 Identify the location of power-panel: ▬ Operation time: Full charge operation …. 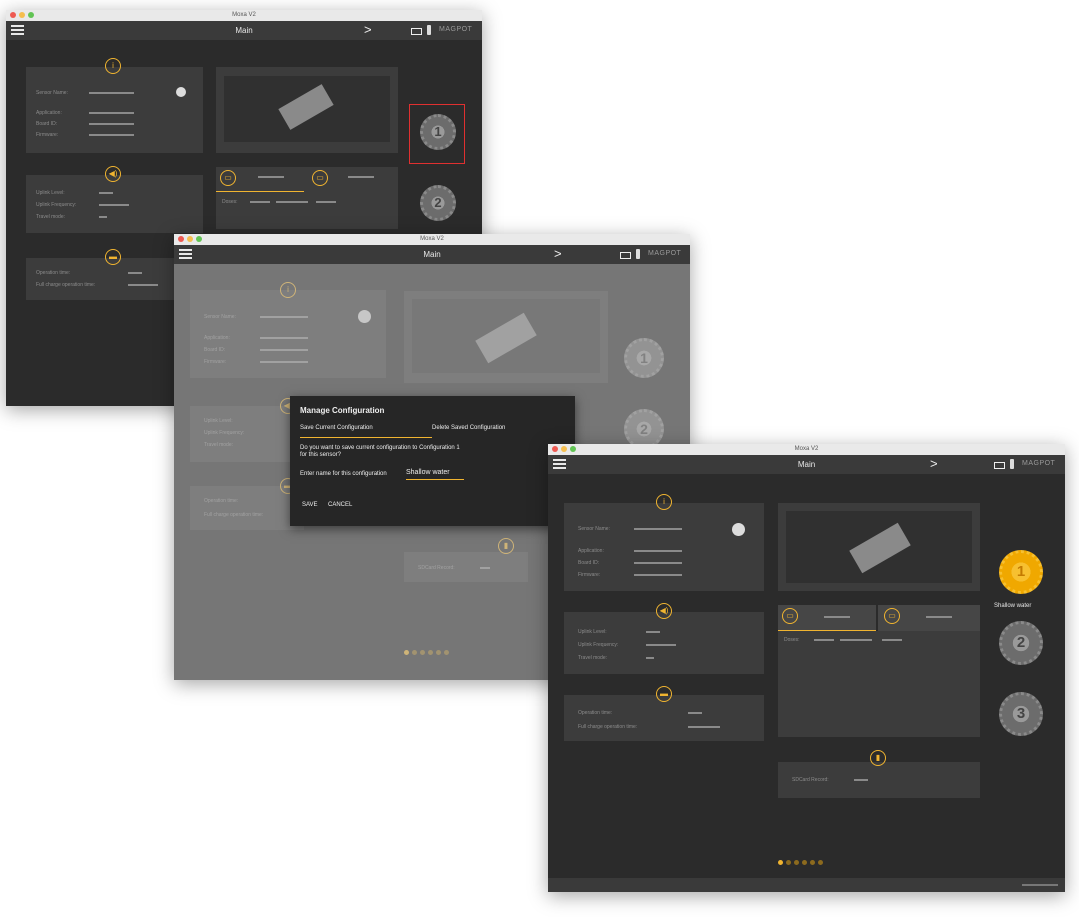
(664, 713).